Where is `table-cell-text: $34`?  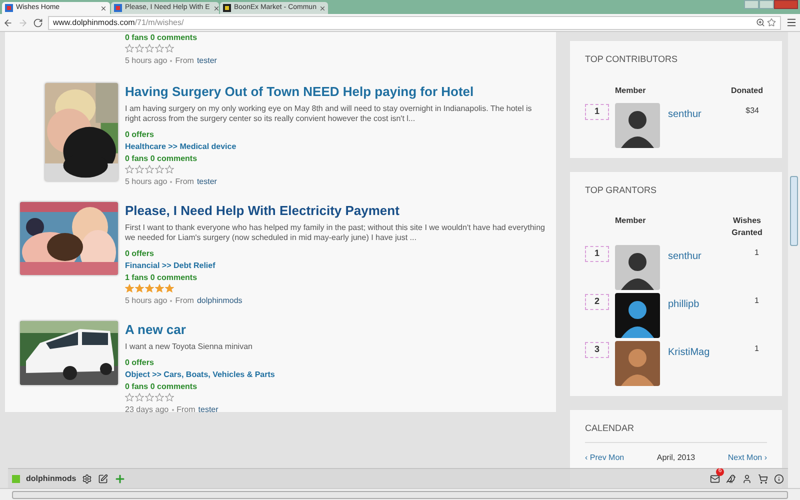
table-cell-text: $34 is located at coordinates (752, 110).